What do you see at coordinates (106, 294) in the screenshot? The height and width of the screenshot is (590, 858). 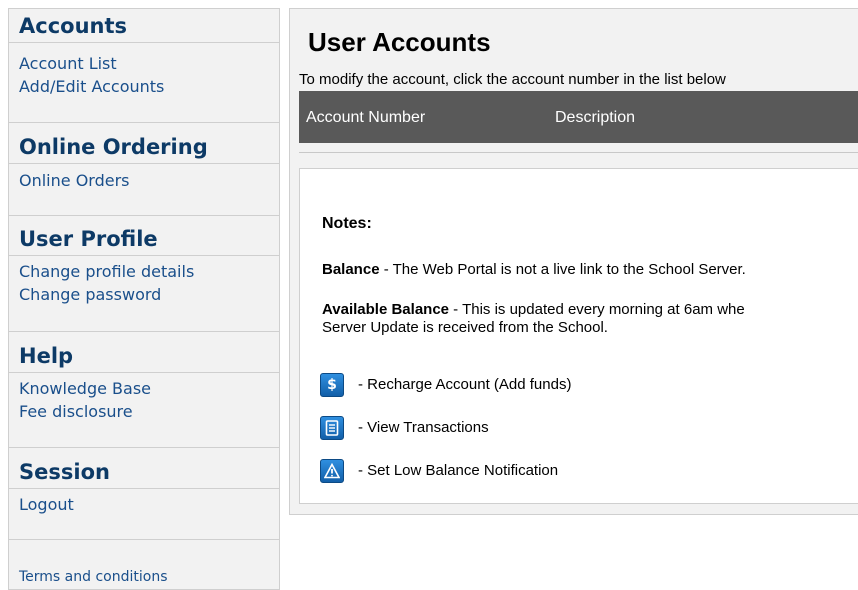 I see `sidebar-link-change-password: Change password` at bounding box center [106, 294].